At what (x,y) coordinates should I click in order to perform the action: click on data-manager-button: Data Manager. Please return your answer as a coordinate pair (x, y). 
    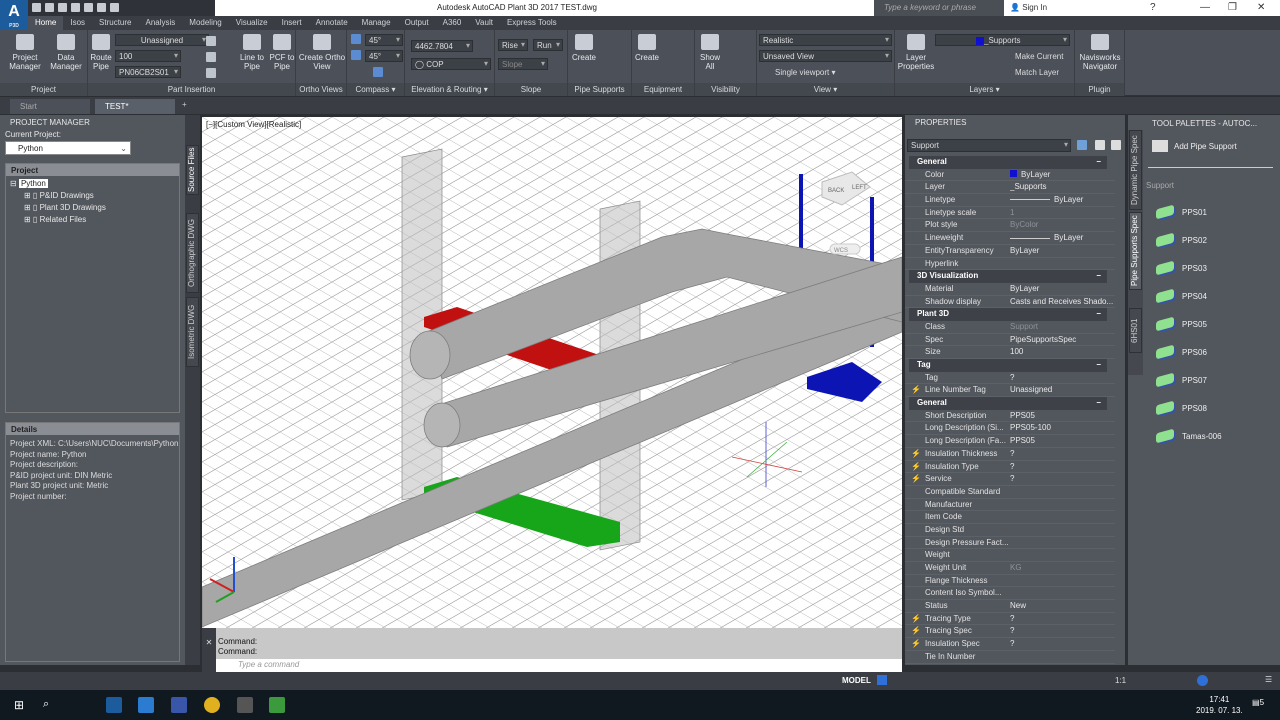
    Looking at the image, I should click on (66, 52).